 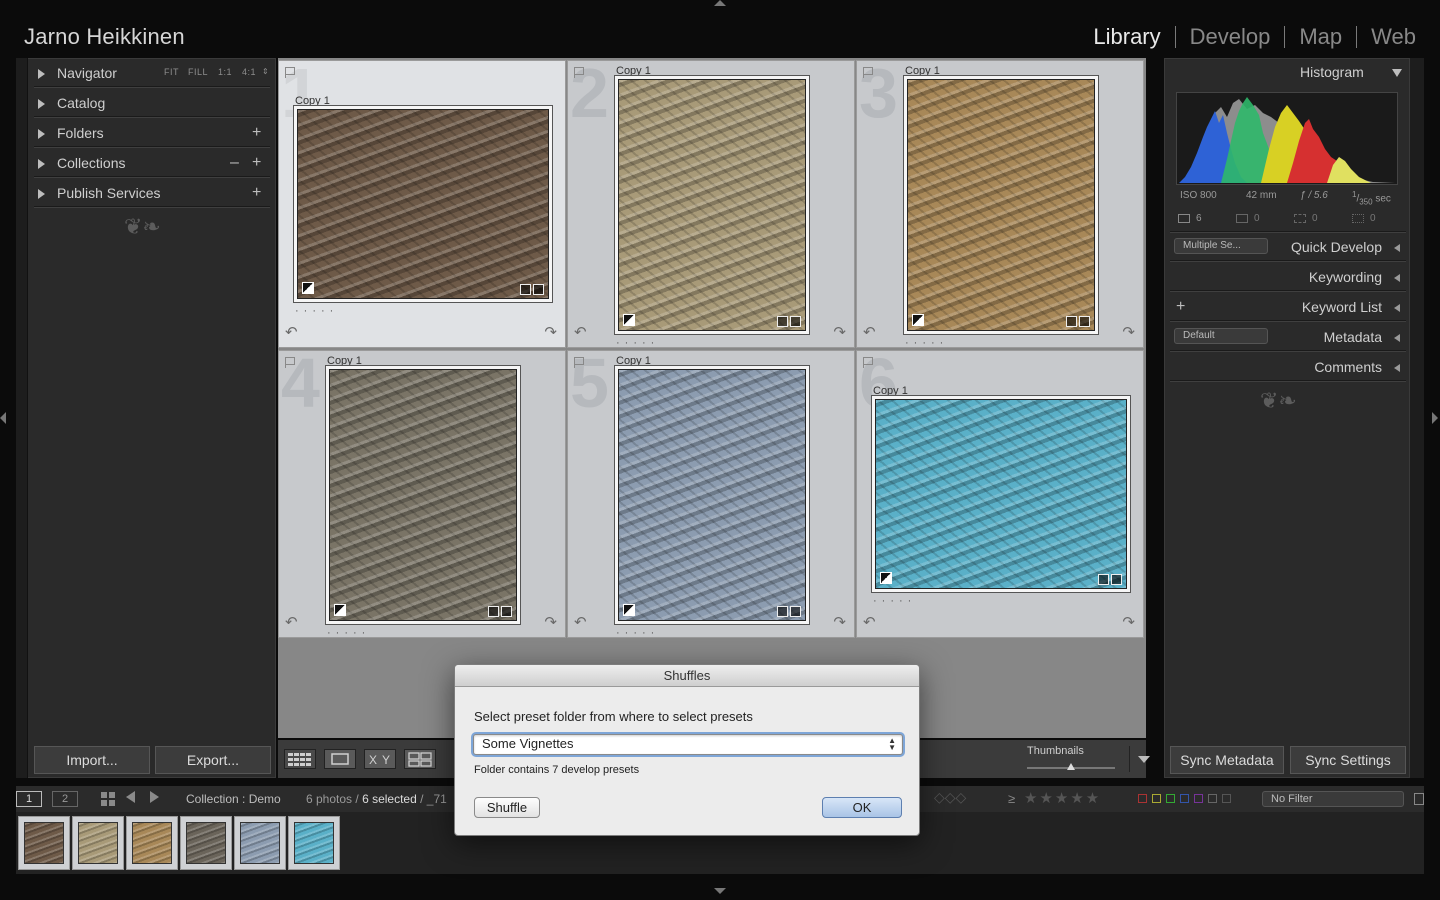 What do you see at coordinates (256, 193) in the screenshot?
I see `add-publish-service-icon: +` at bounding box center [256, 193].